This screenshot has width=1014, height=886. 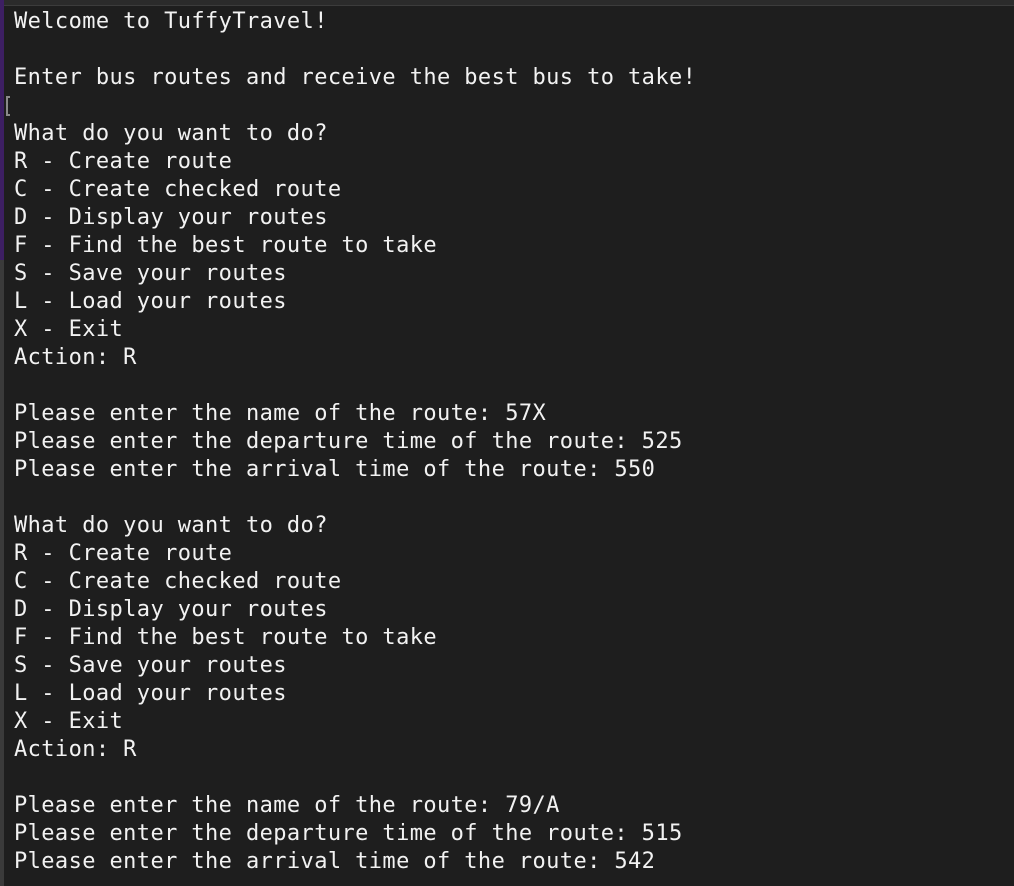 What do you see at coordinates (171, 21) in the screenshot?
I see `welcome-line: Welcome to TuffyTravel!` at bounding box center [171, 21].